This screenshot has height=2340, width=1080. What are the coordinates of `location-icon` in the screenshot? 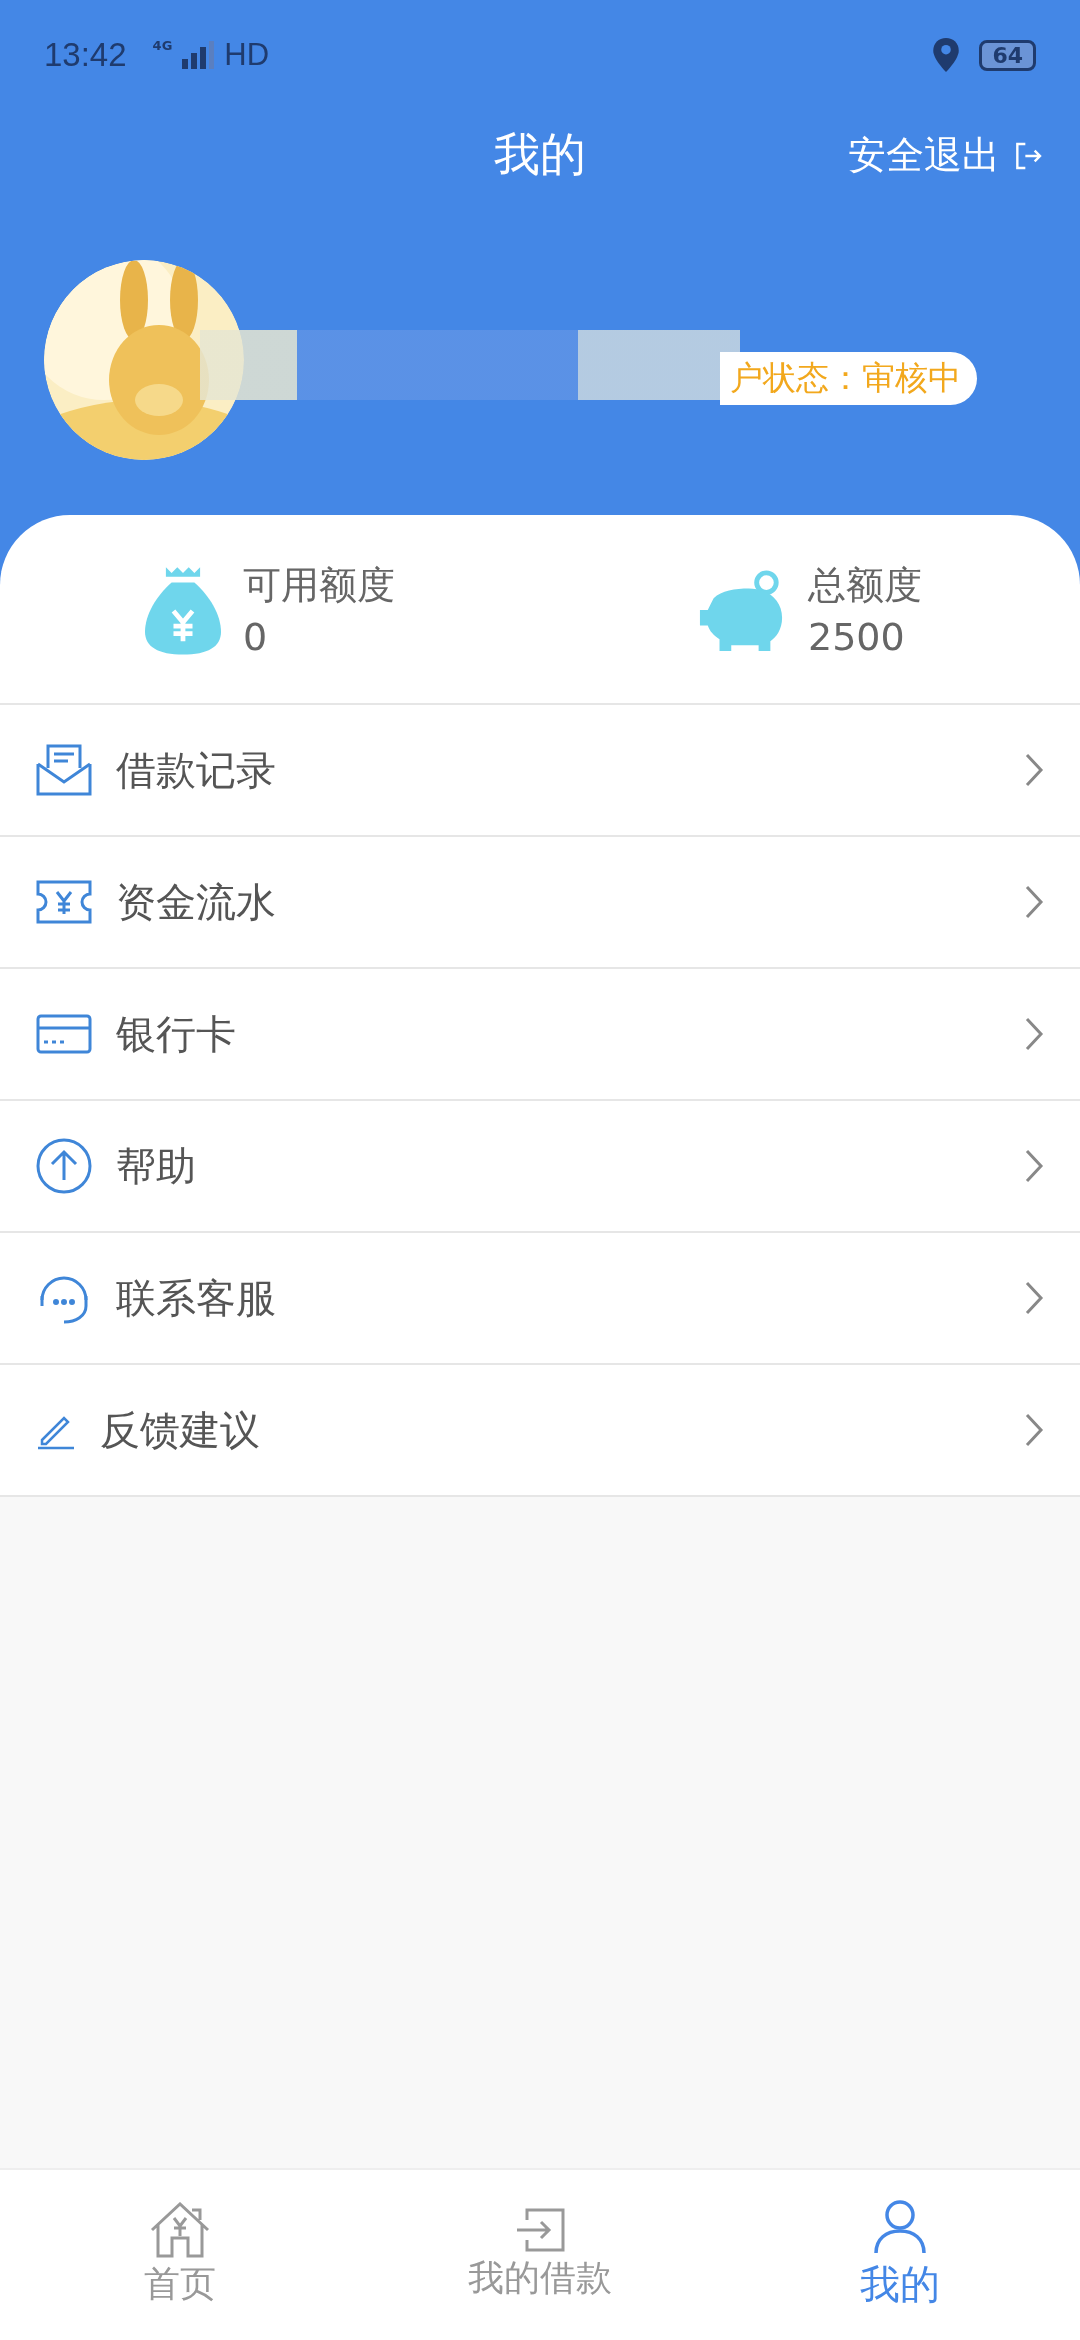 It's located at (946, 55).